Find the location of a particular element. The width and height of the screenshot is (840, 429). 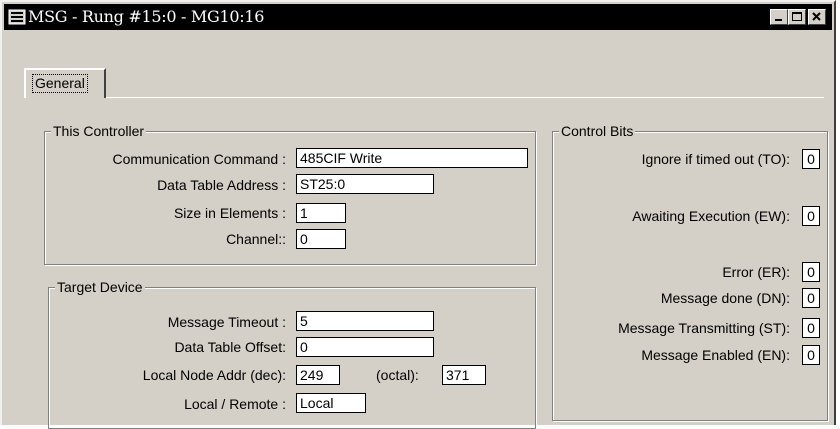

channel-field: 0 is located at coordinates (321, 239).